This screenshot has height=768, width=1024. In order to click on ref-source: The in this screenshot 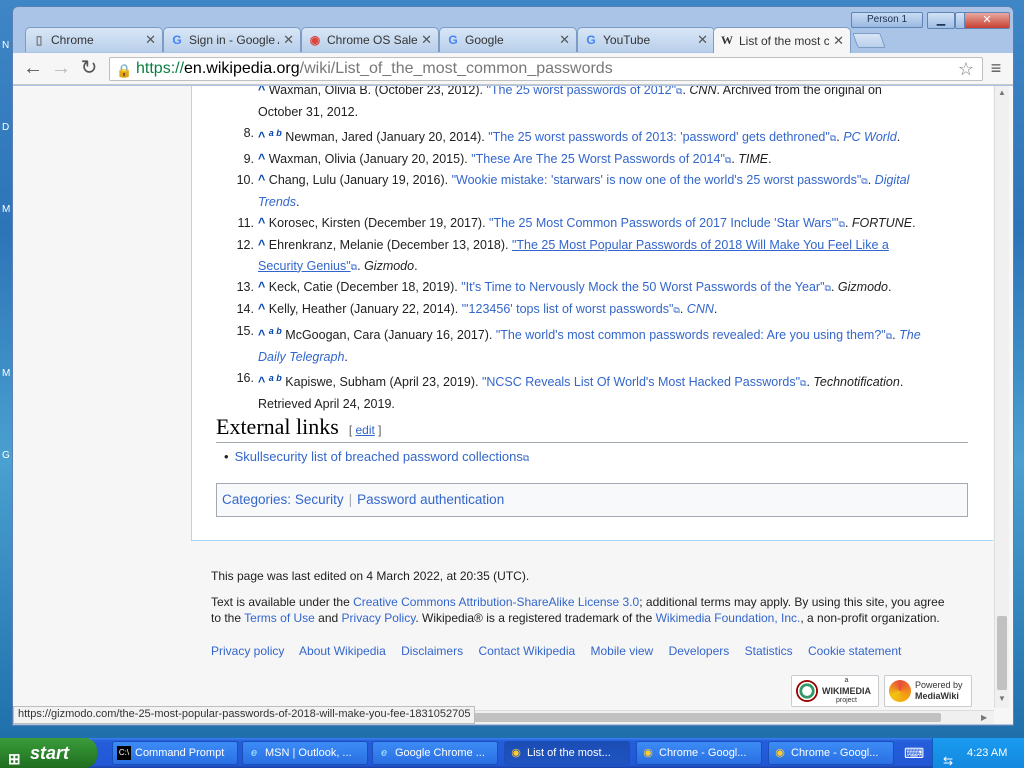, I will do `click(910, 335)`.